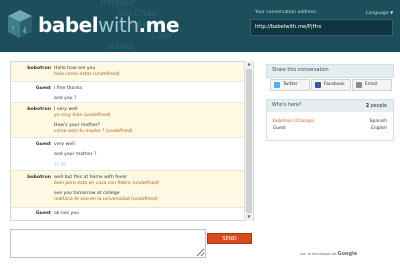 The width and height of the screenshot is (400, 264). What do you see at coordinates (20, 24) in the screenshot?
I see `logo-cube-icon: ? ¿` at bounding box center [20, 24].